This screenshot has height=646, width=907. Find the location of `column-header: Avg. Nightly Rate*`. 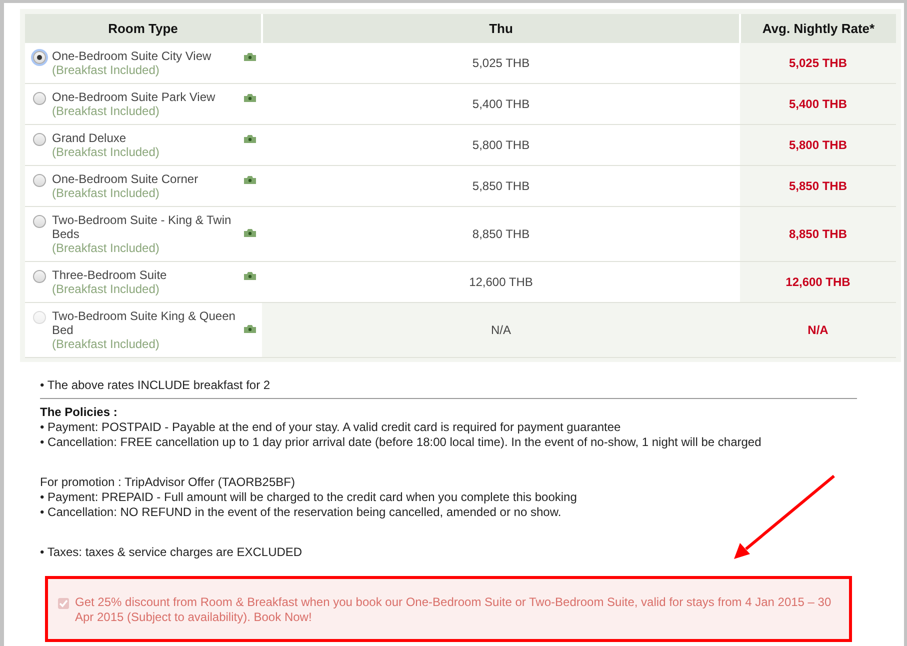

column-header: Avg. Nightly Rate* is located at coordinates (818, 28).